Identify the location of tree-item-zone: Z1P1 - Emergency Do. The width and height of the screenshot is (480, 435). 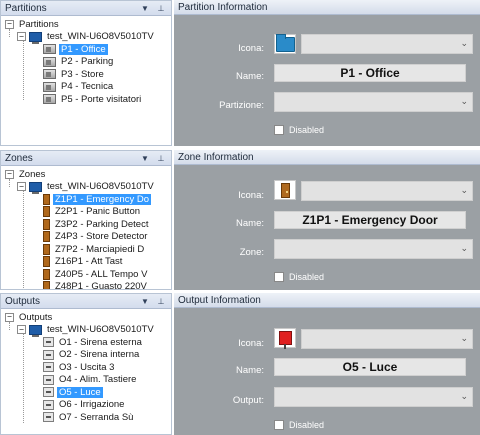
(87, 199).